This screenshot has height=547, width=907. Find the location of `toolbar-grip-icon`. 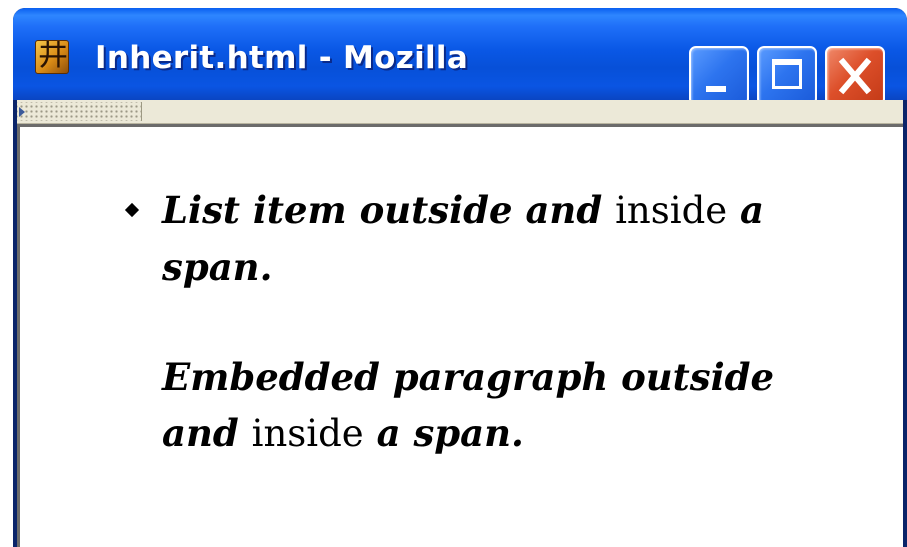

toolbar-grip-icon is located at coordinates (22, 112).